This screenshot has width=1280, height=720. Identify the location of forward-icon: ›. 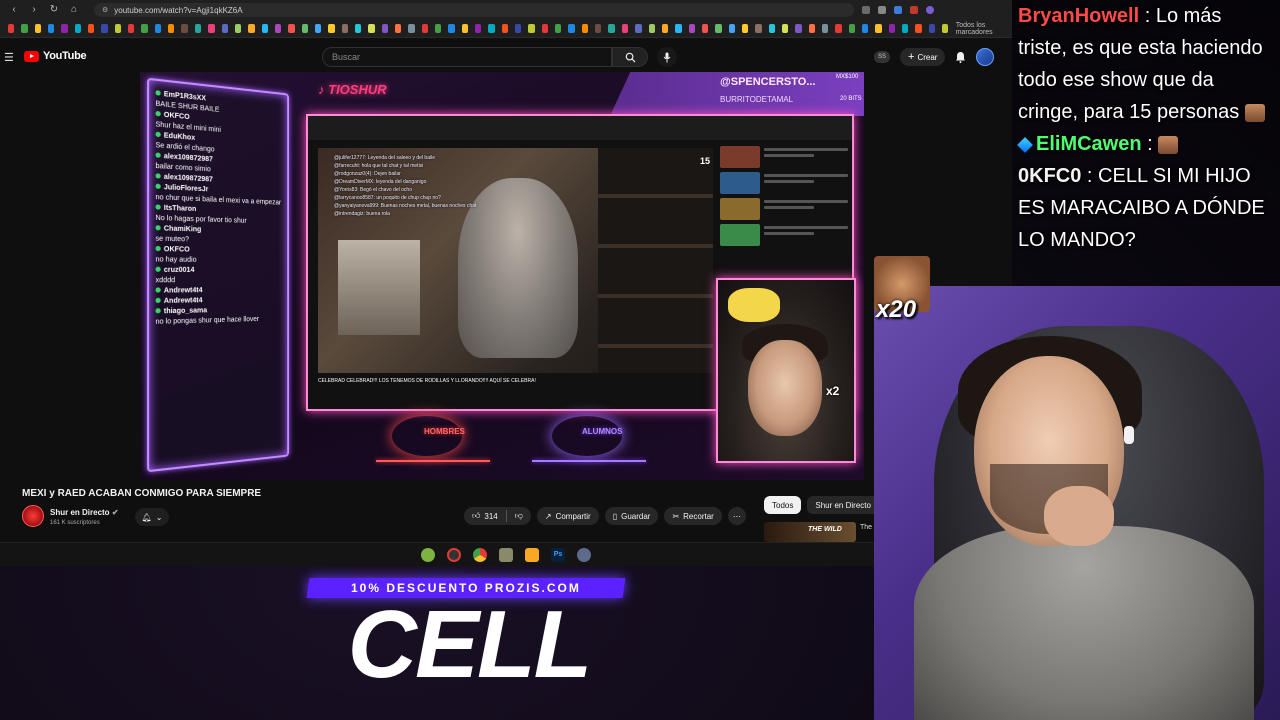
(34, 10).